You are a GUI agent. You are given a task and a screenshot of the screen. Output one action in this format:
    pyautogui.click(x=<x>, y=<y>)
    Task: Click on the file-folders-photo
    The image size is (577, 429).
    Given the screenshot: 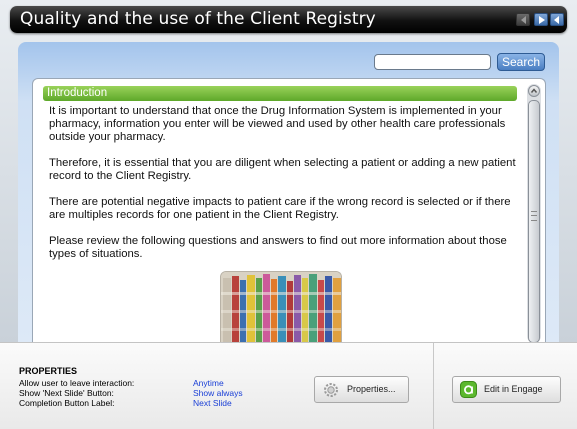 What is the action you would take?
    pyautogui.click(x=281, y=307)
    